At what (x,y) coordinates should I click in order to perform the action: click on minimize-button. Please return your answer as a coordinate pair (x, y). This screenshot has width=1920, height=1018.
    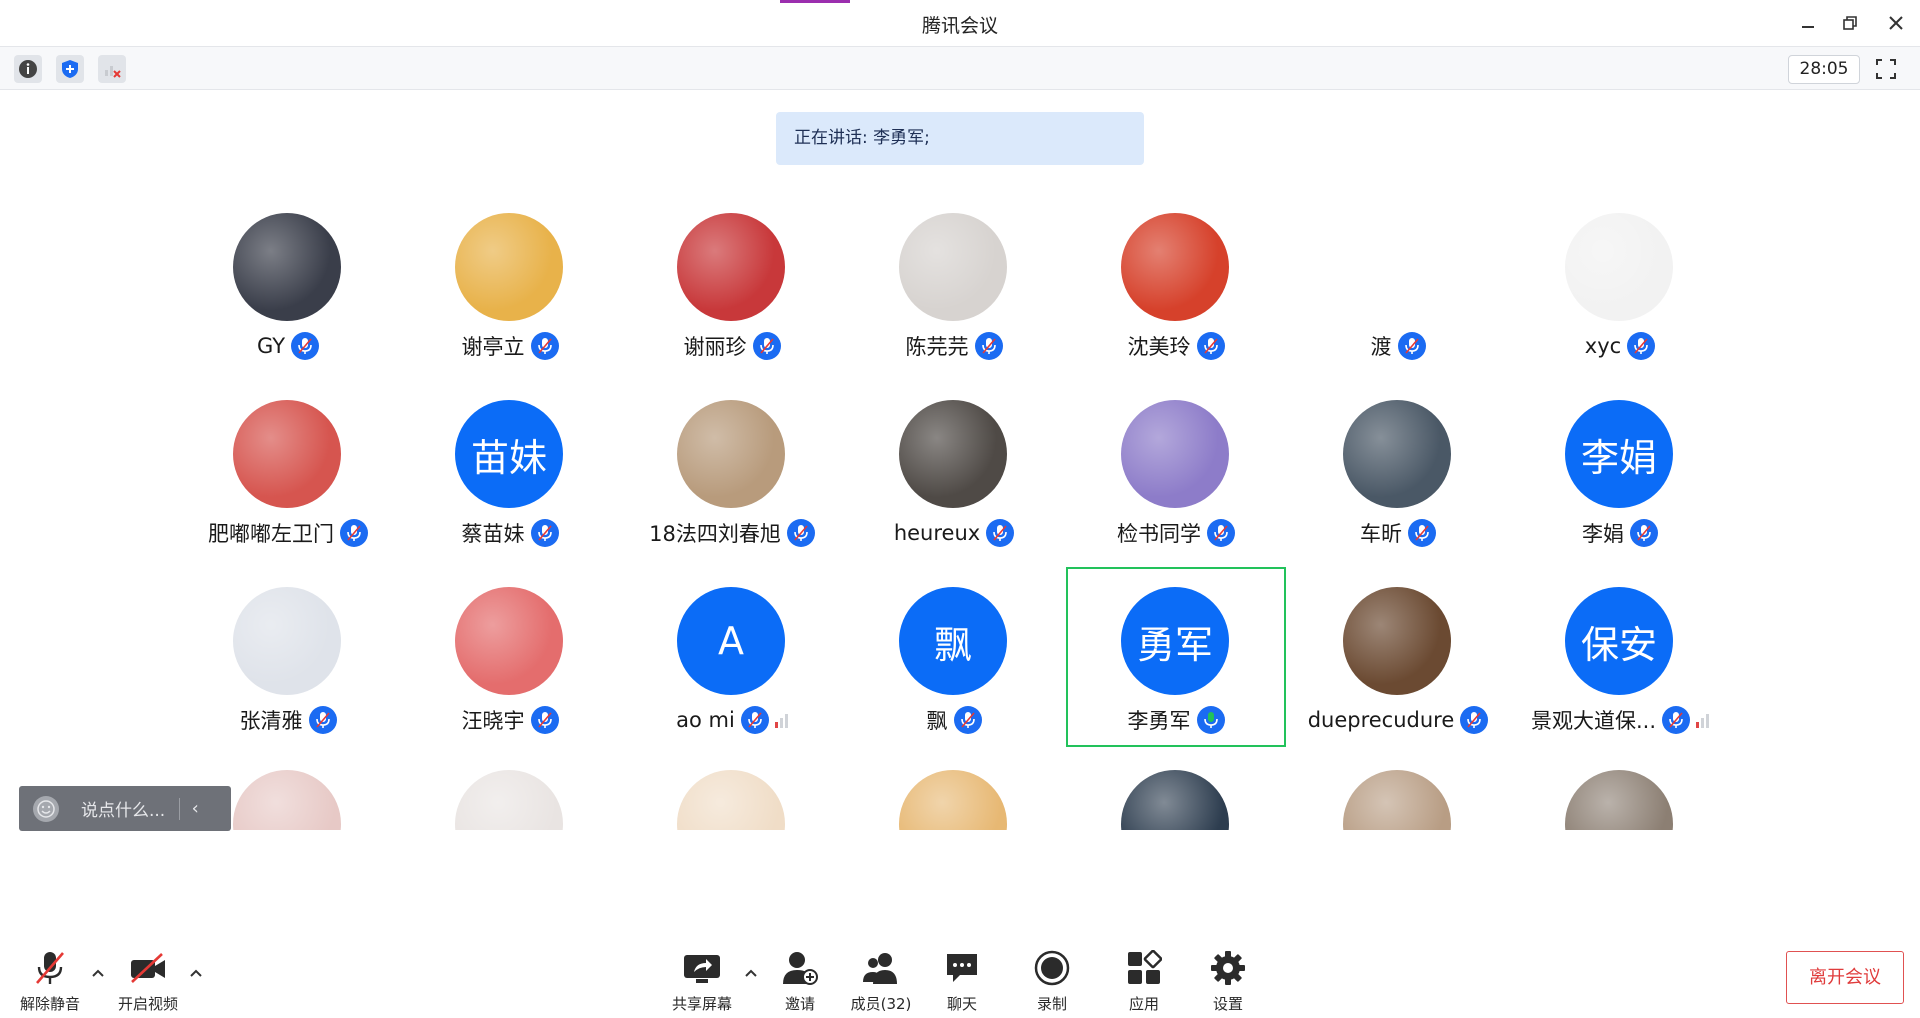
    Looking at the image, I should click on (1808, 23).